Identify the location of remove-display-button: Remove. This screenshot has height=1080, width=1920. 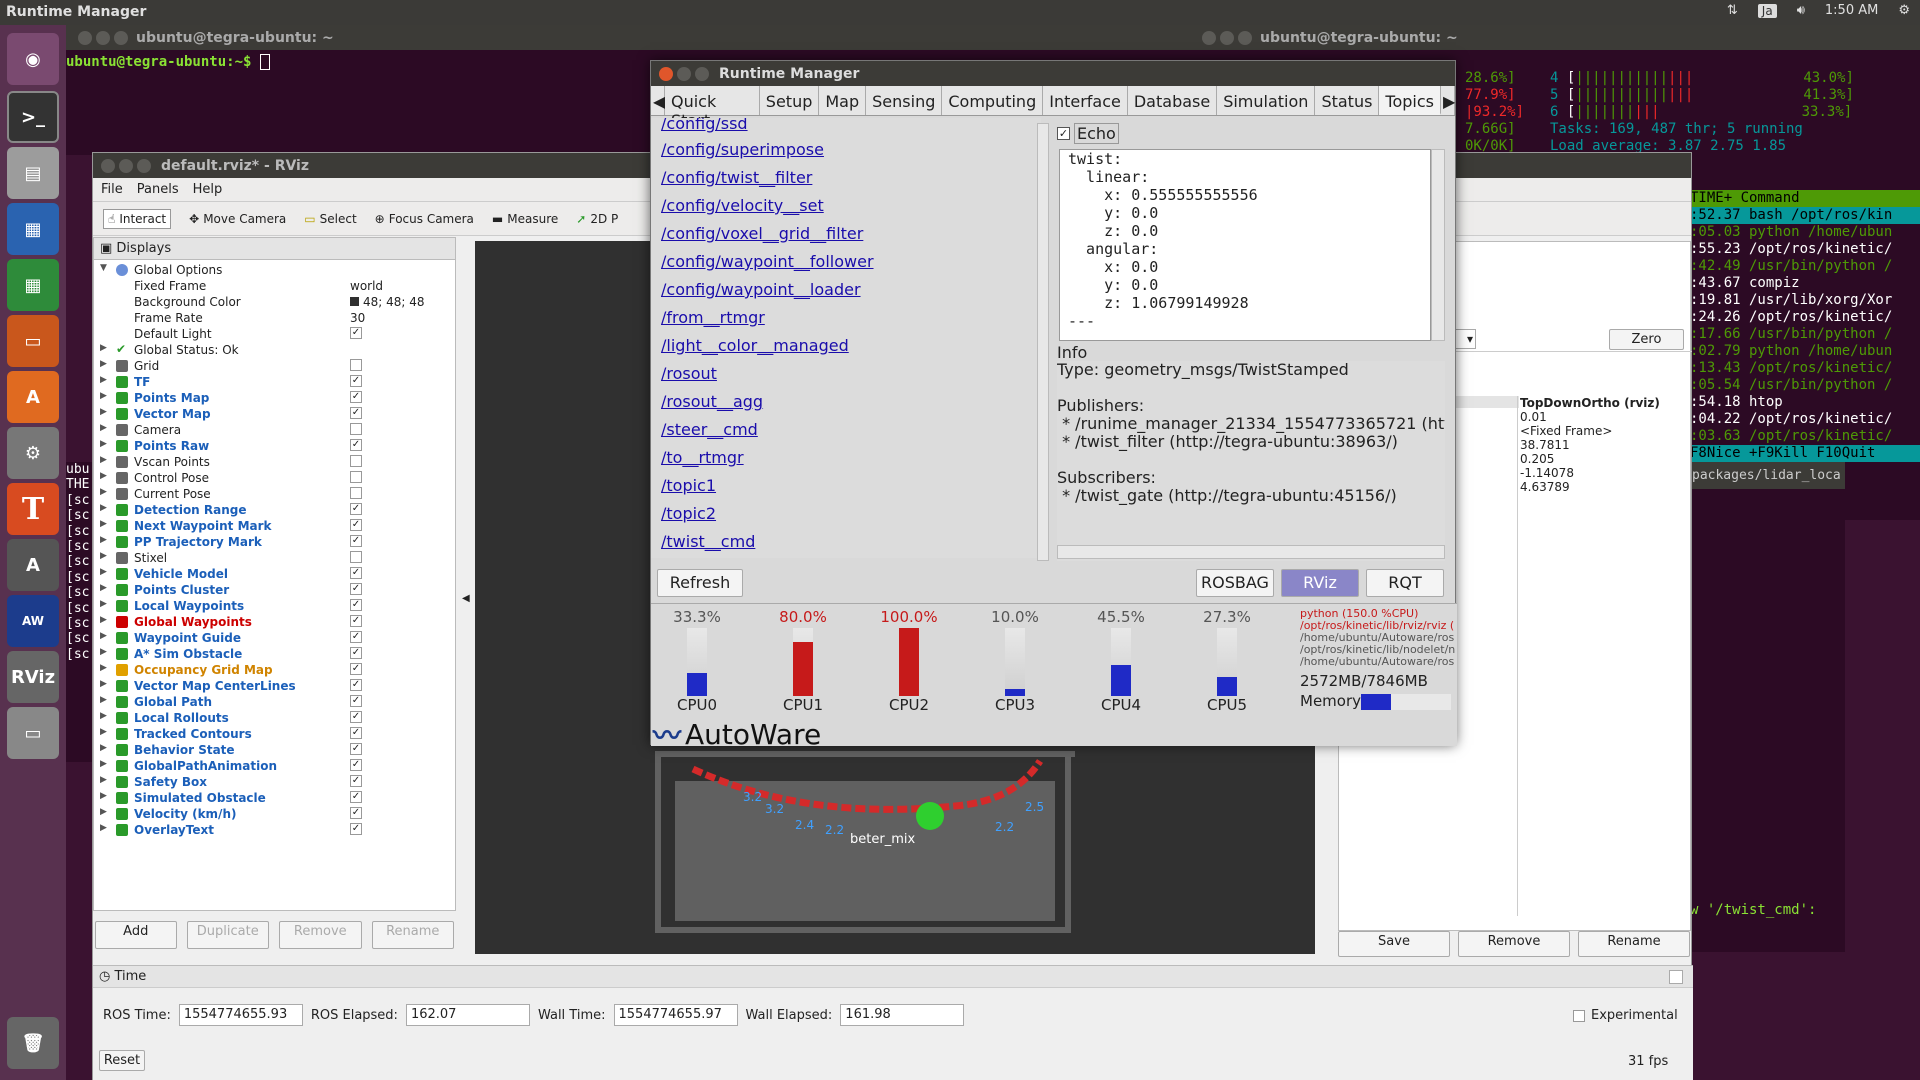
(320, 935).